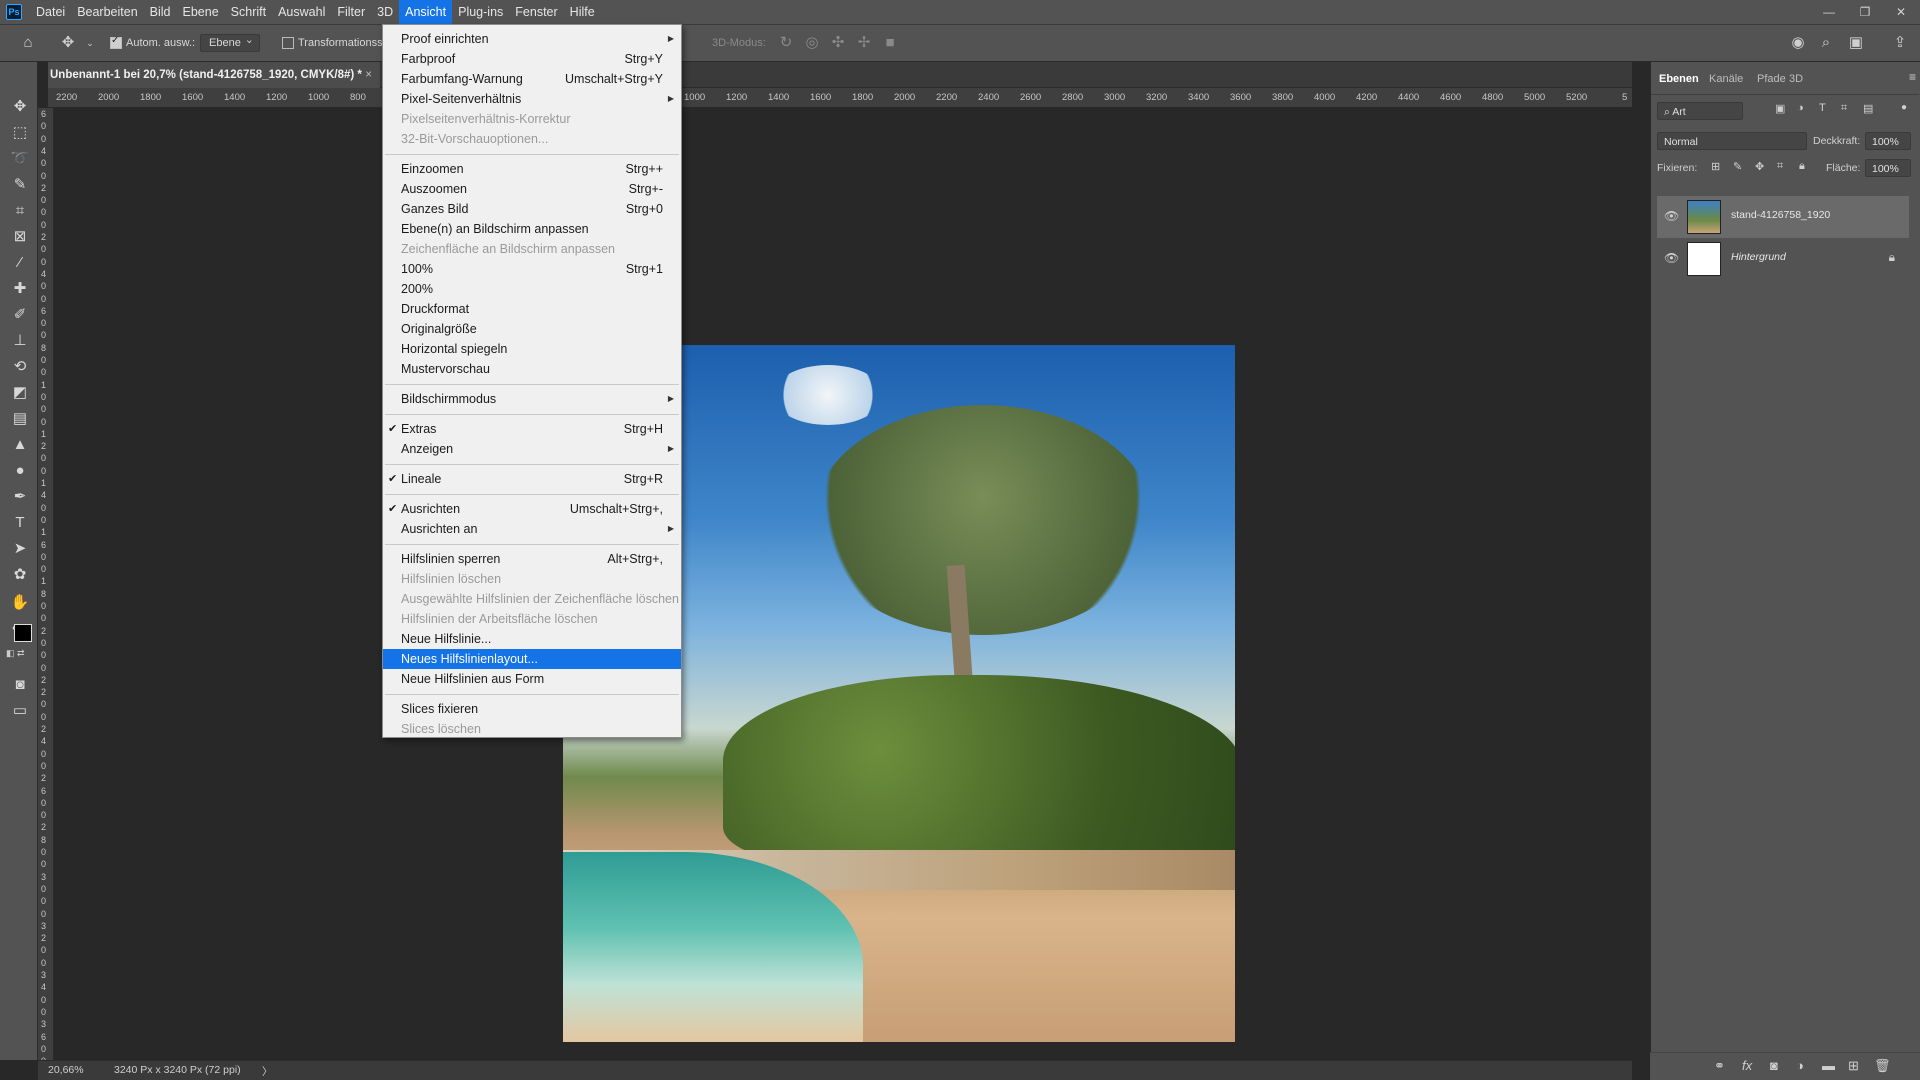  What do you see at coordinates (532, 169) in the screenshot?
I see `menu-item-einzoomen: Einzoomen Strg++` at bounding box center [532, 169].